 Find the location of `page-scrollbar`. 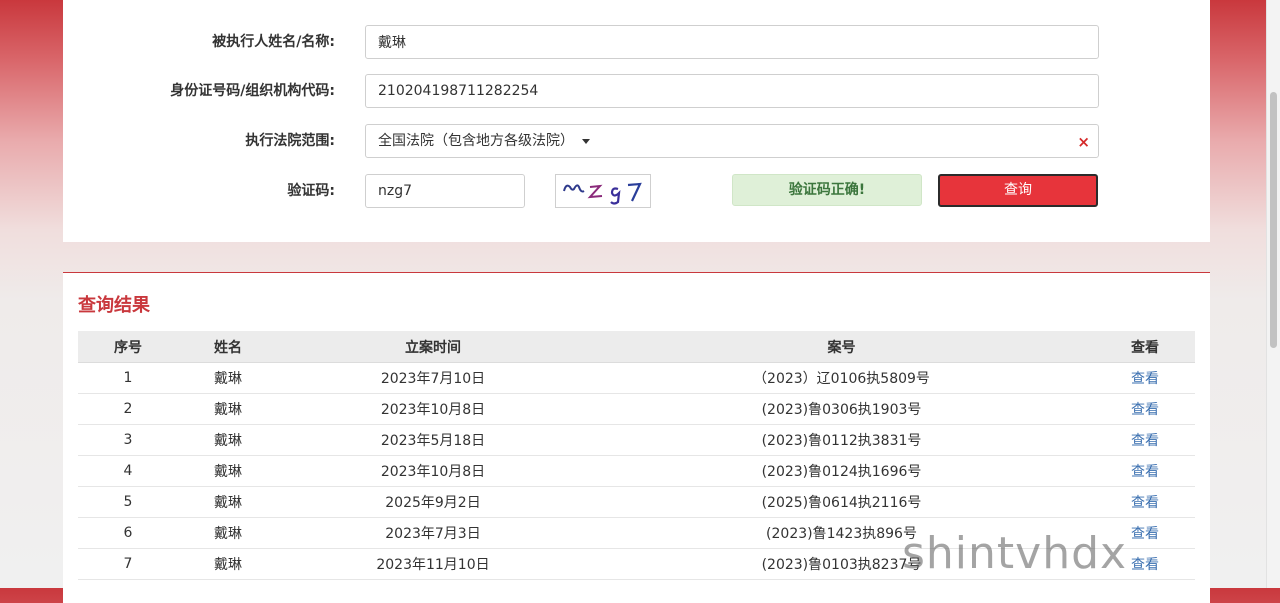

page-scrollbar is located at coordinates (1273, 294).